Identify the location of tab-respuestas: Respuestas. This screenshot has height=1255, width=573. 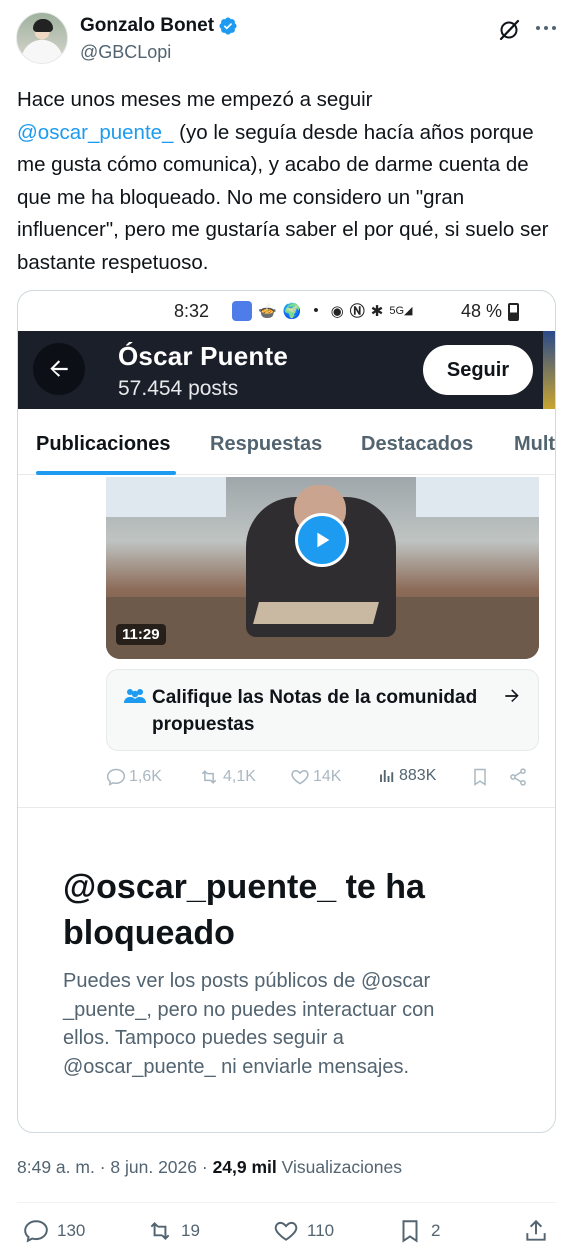
(266, 444).